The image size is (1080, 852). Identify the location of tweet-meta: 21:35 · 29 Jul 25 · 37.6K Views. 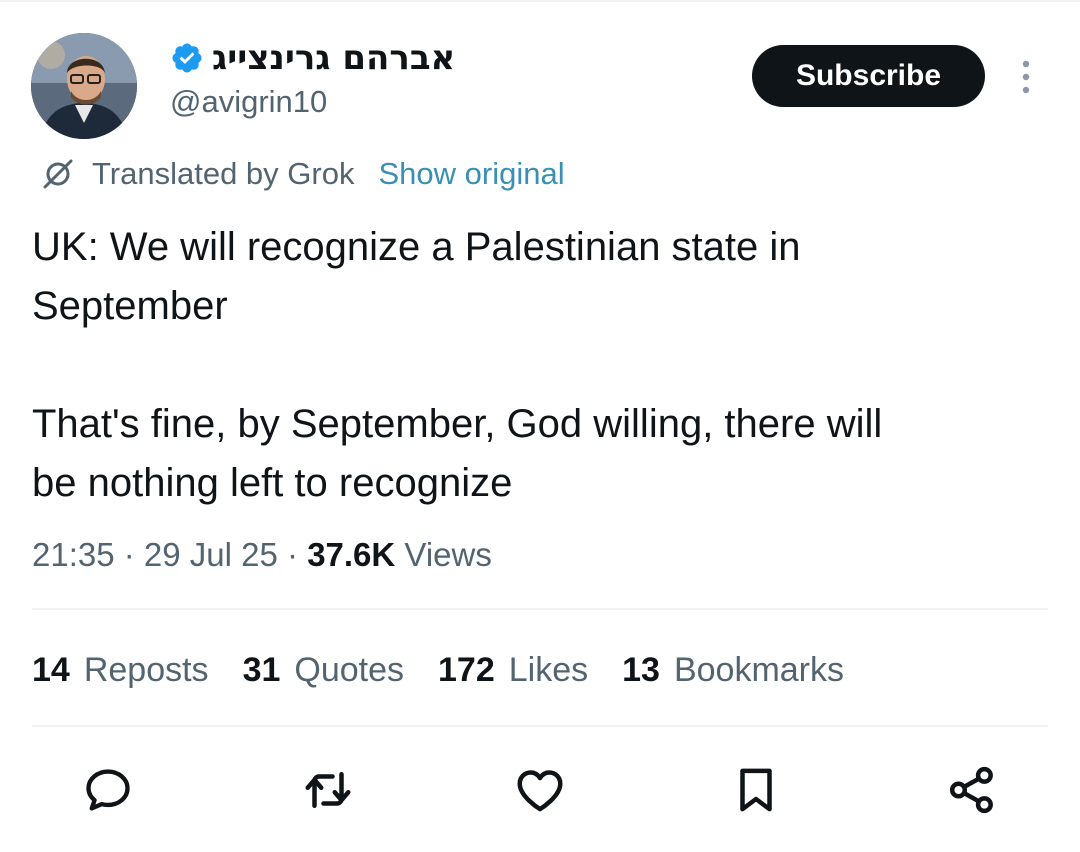
(262, 555).